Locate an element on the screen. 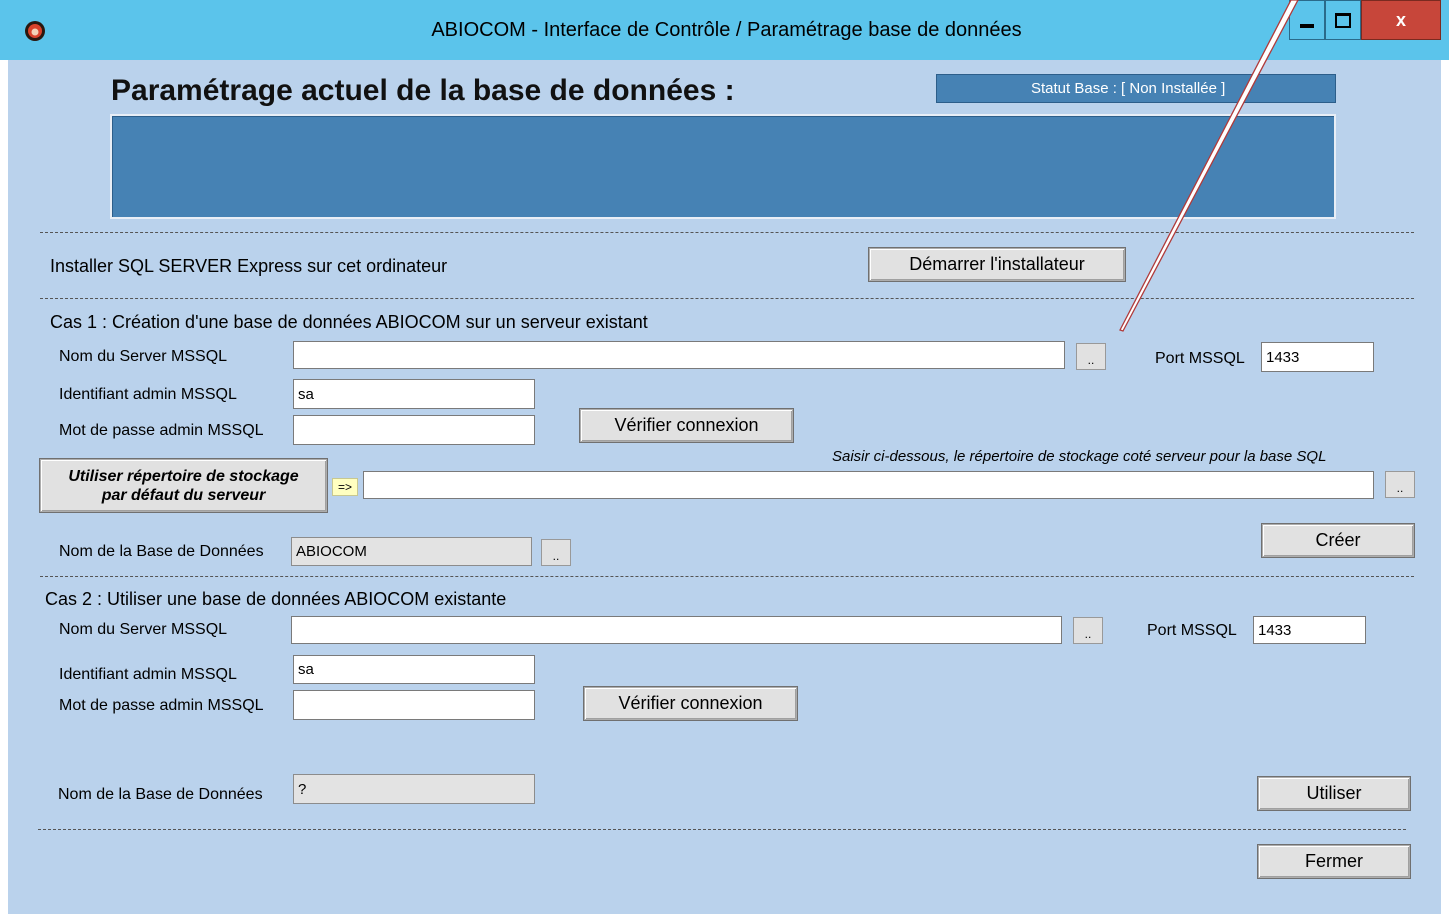 Image resolution: width=1449 pixels, height=914 pixels. cas1-user-input is located at coordinates (414, 394).